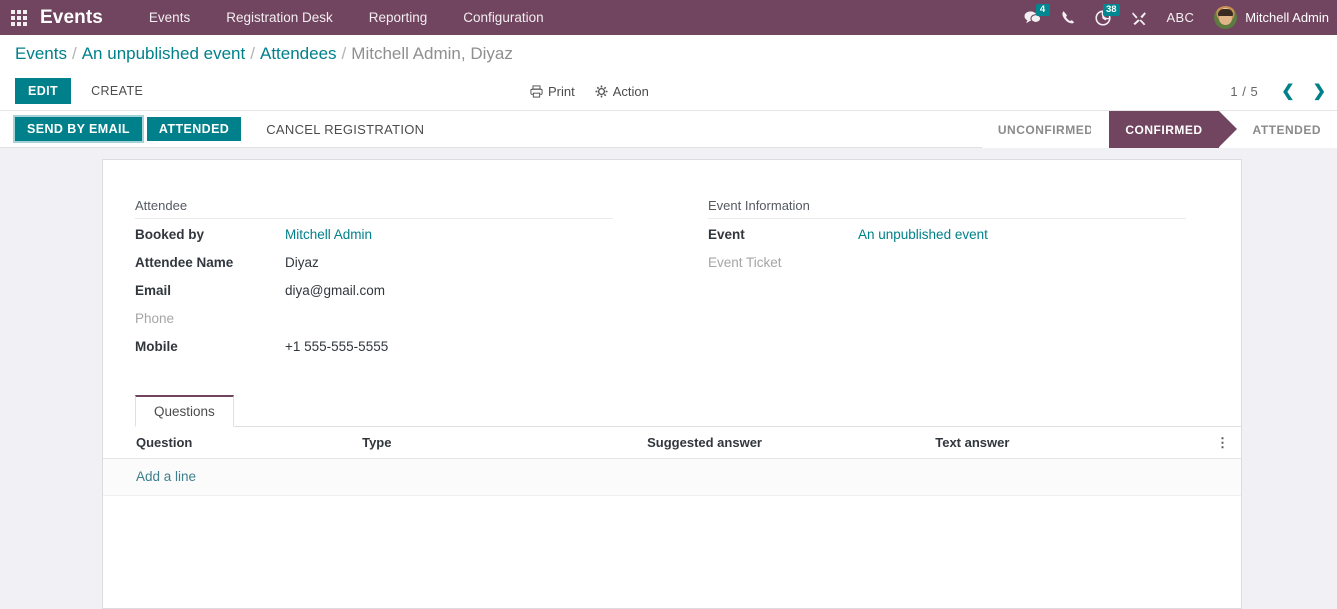 The image size is (1337, 609). I want to click on notebook-tabs: Questions, so click(688, 411).